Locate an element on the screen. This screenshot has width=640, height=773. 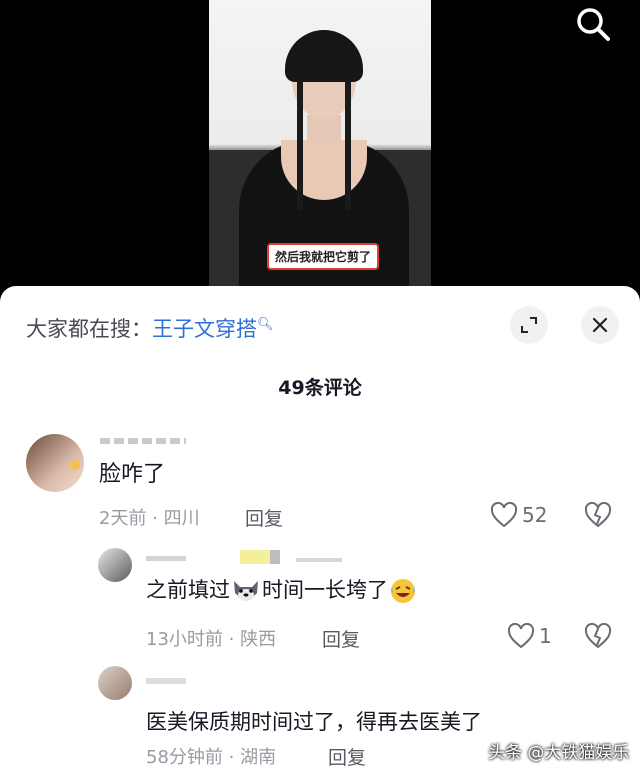
dog-face-emoji-icon is located at coordinates (246, 591).